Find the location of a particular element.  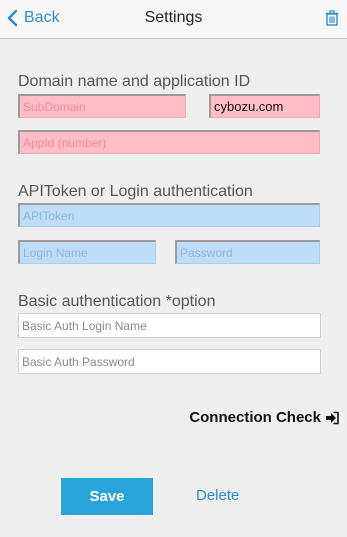

appid-input is located at coordinates (169, 142).